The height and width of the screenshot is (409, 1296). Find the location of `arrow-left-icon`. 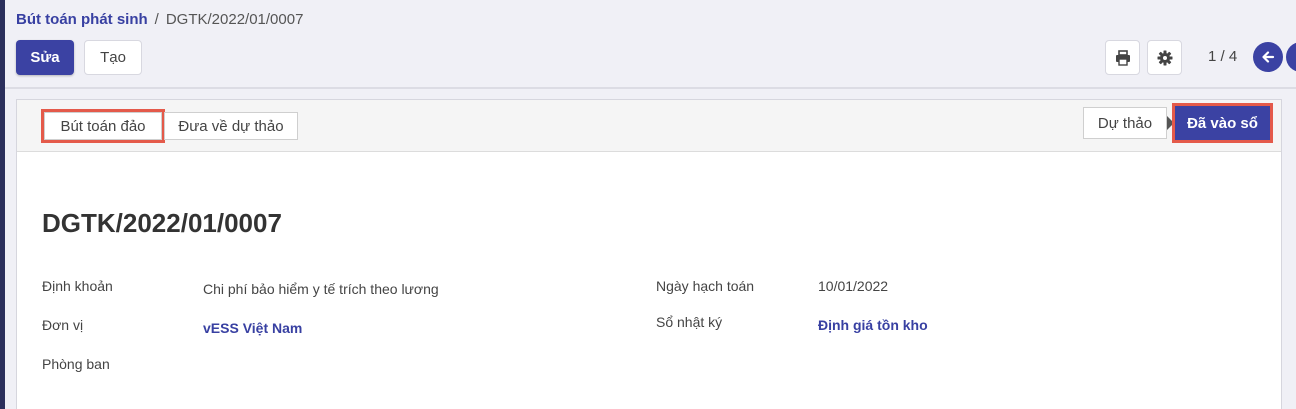

arrow-left-icon is located at coordinates (1268, 57).